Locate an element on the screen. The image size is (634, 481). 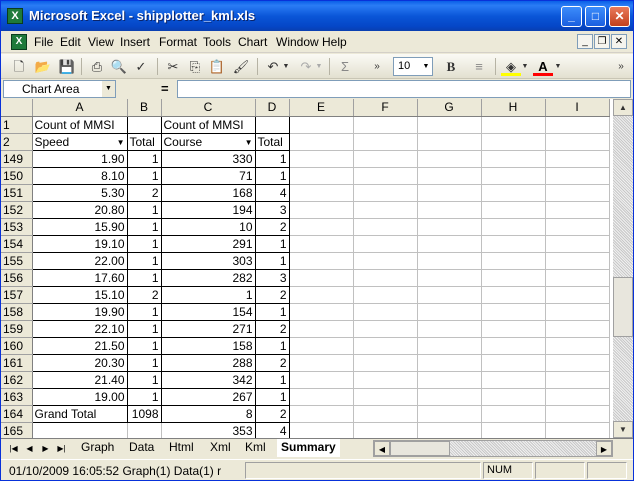
row-header: 153 is located at coordinates (17, 227).